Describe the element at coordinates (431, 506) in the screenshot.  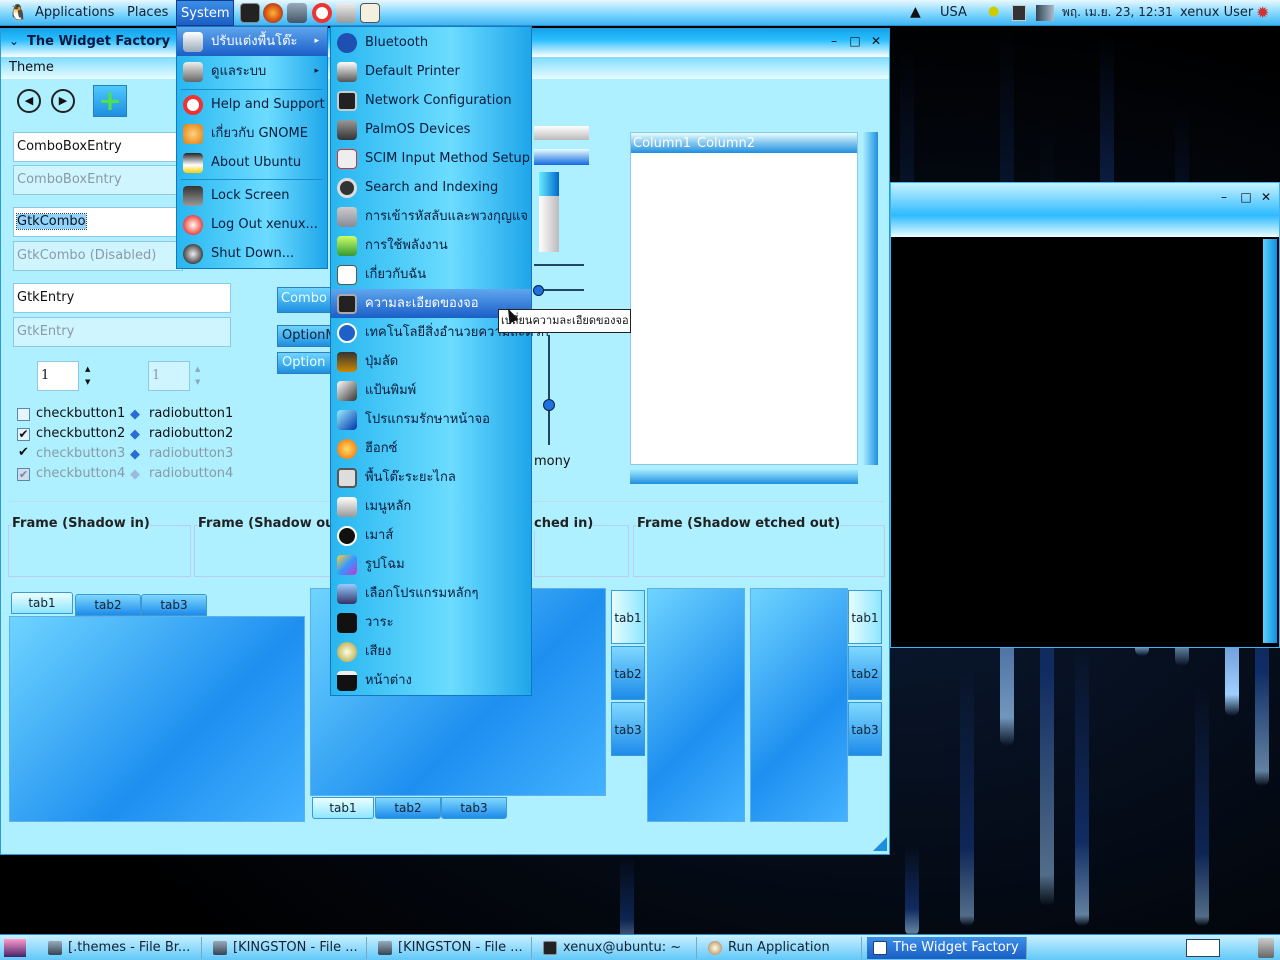
I see `pref-item-main-menu: เมนูหลัก` at that location.